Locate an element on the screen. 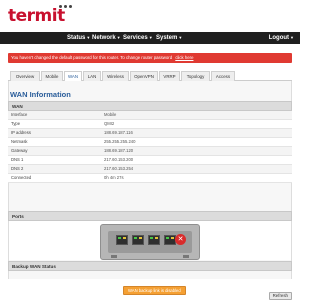  wan-table-header: WAN is located at coordinates (150, 106).